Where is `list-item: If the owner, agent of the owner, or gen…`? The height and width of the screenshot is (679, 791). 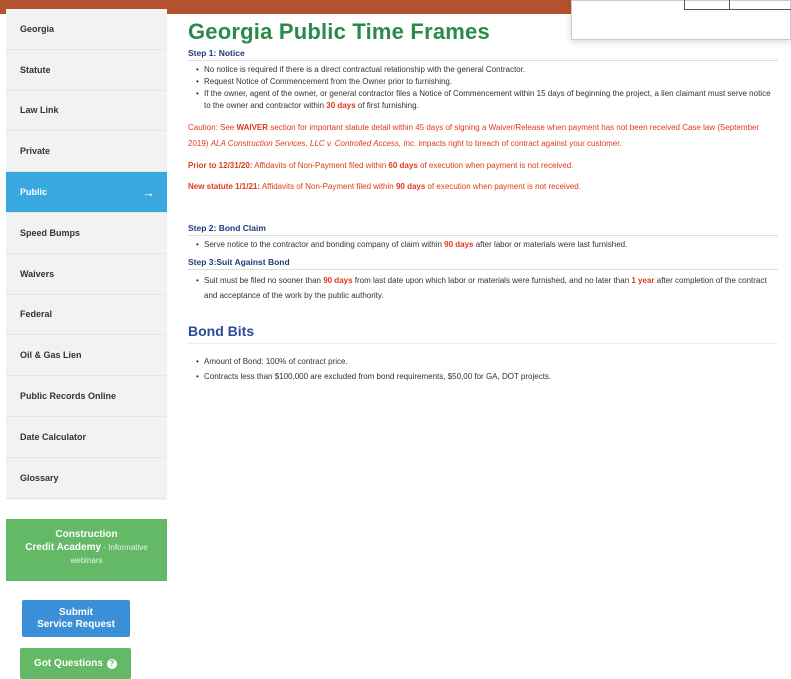
list-item: If the owner, agent of the owner, or gen… is located at coordinates (483, 100).